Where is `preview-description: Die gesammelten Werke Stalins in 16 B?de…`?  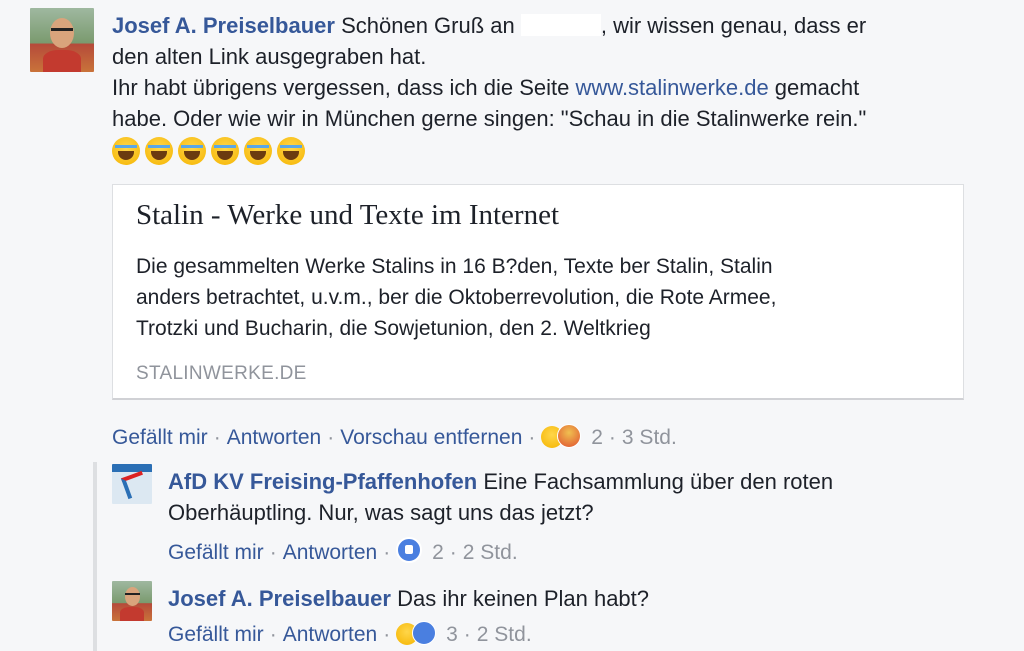
preview-description: Die gesammelten Werke Stalins in 16 B?de… is located at coordinates (536, 297).